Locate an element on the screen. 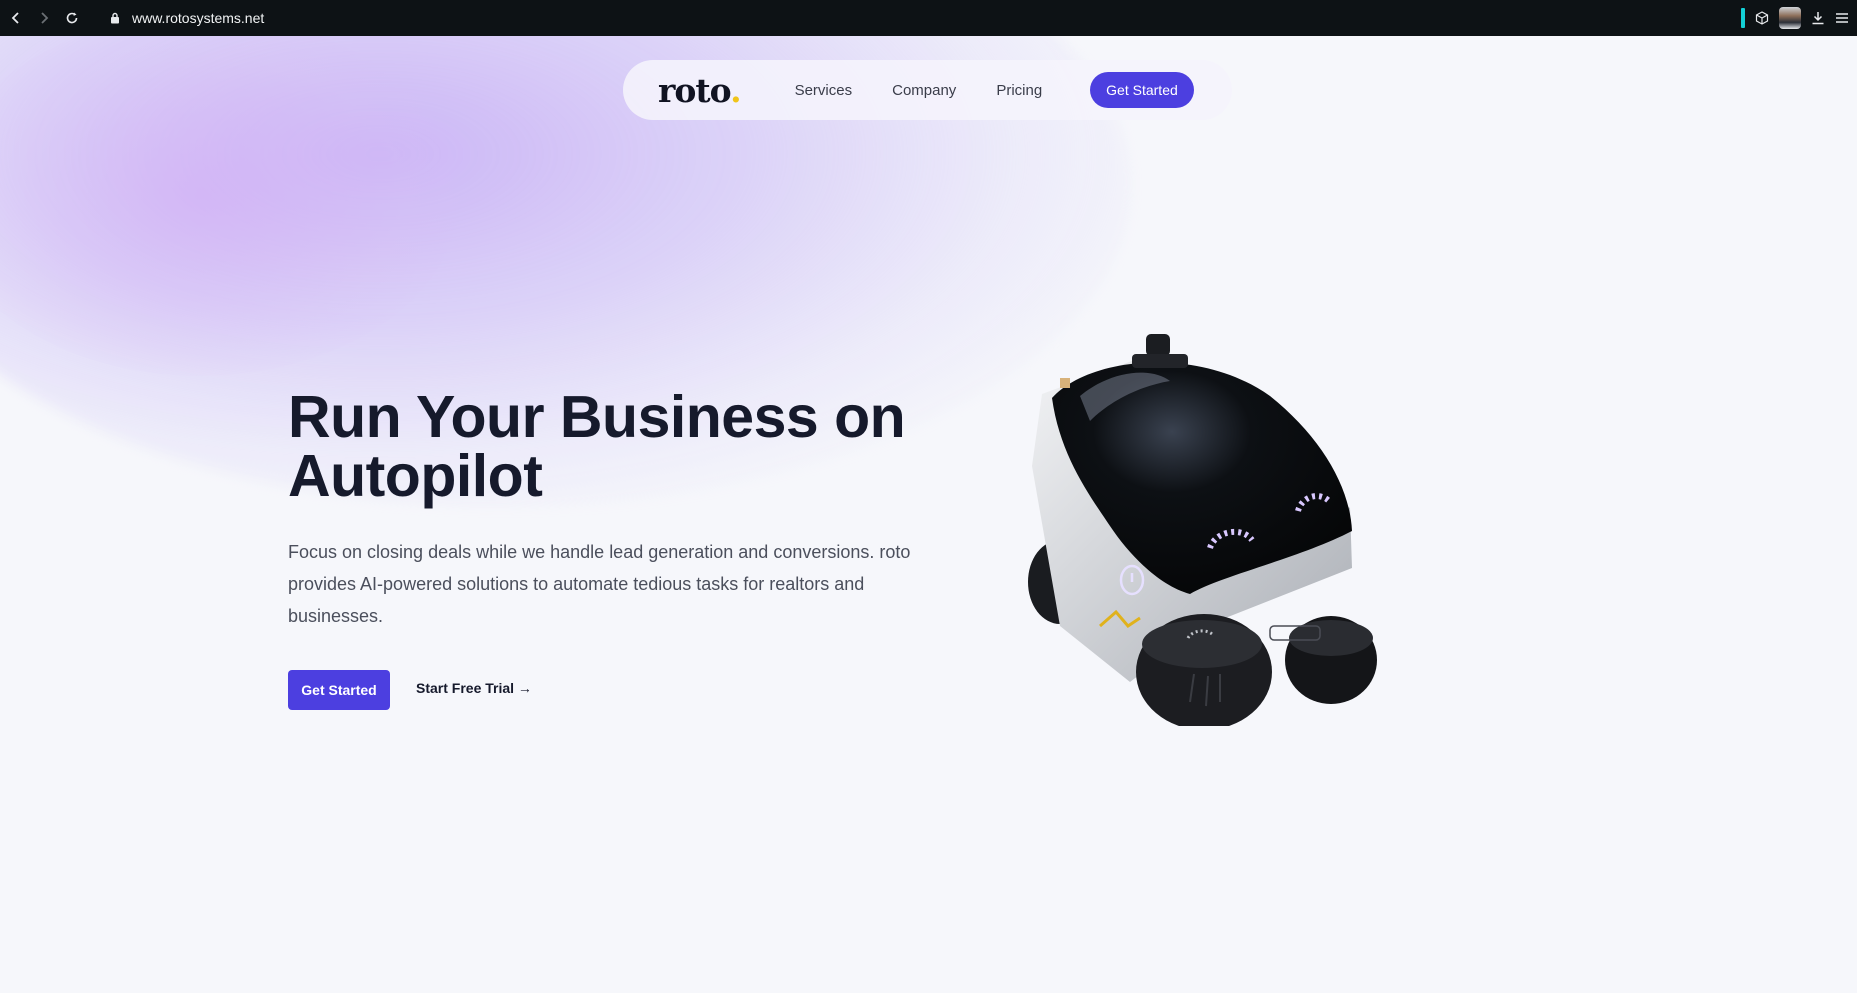 This screenshot has height=993, width=1857. start-free-trial-link: Start Free Trial → is located at coordinates (474, 688).